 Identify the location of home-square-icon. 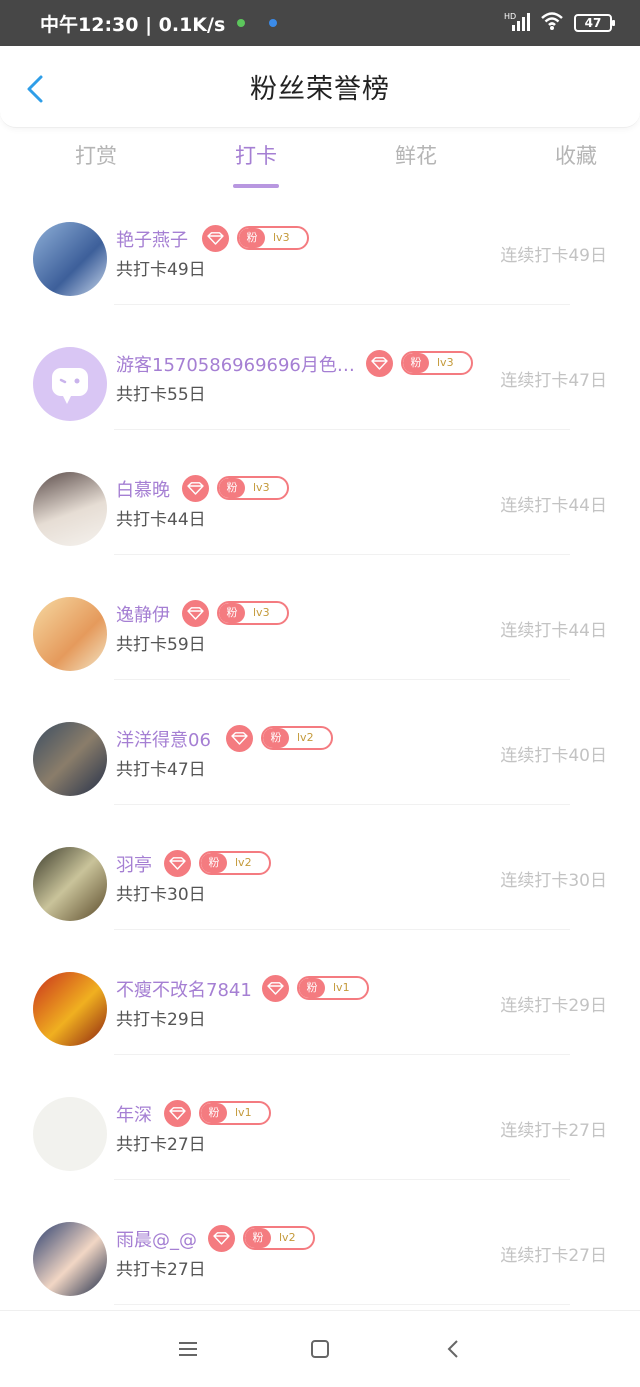
(320, 1349).